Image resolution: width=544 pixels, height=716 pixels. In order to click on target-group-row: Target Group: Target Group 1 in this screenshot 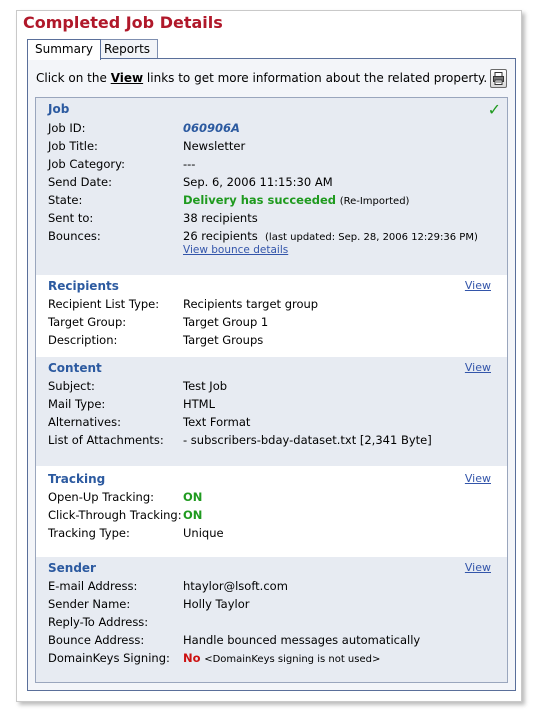, I will do `click(275, 322)`.